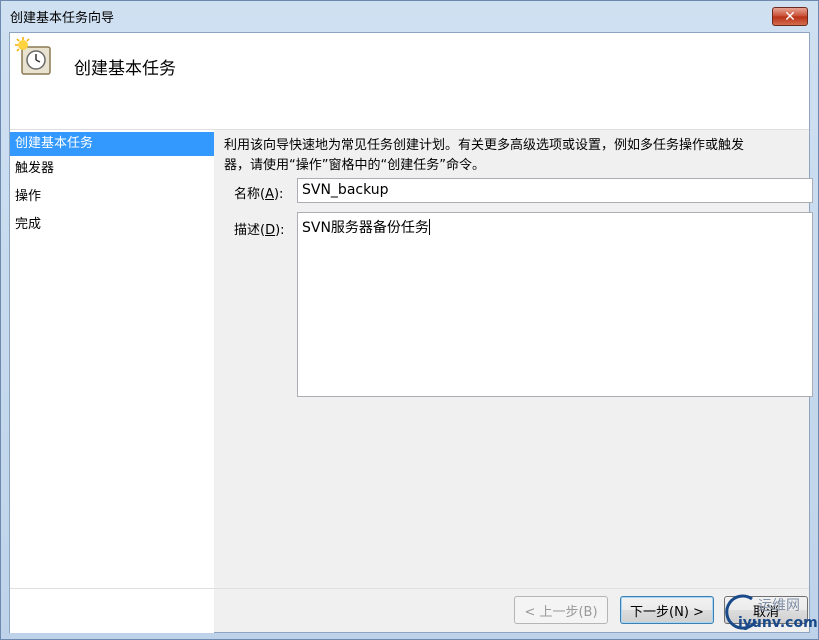 This screenshot has width=819, height=640. I want to click on description-label: 描述(D):, so click(259, 230).